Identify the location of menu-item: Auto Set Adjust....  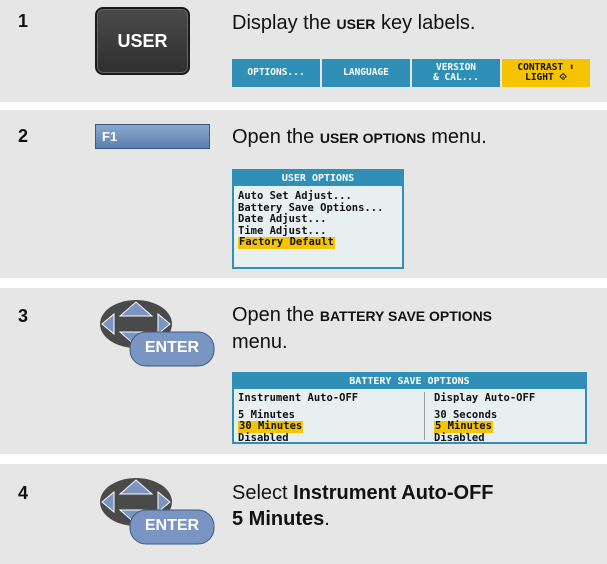
(295, 196).